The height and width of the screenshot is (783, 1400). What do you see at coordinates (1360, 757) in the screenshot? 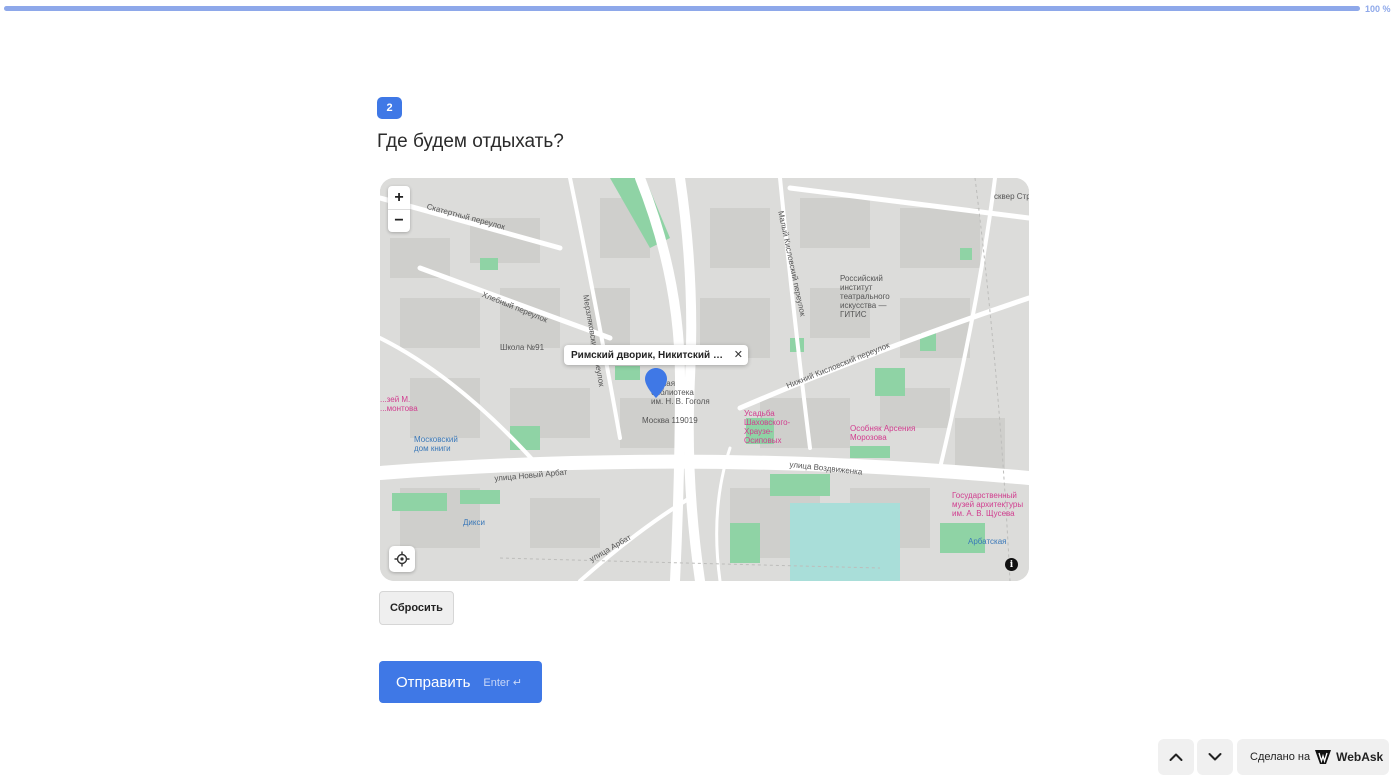
I see `brand-name: WebAsk` at bounding box center [1360, 757].